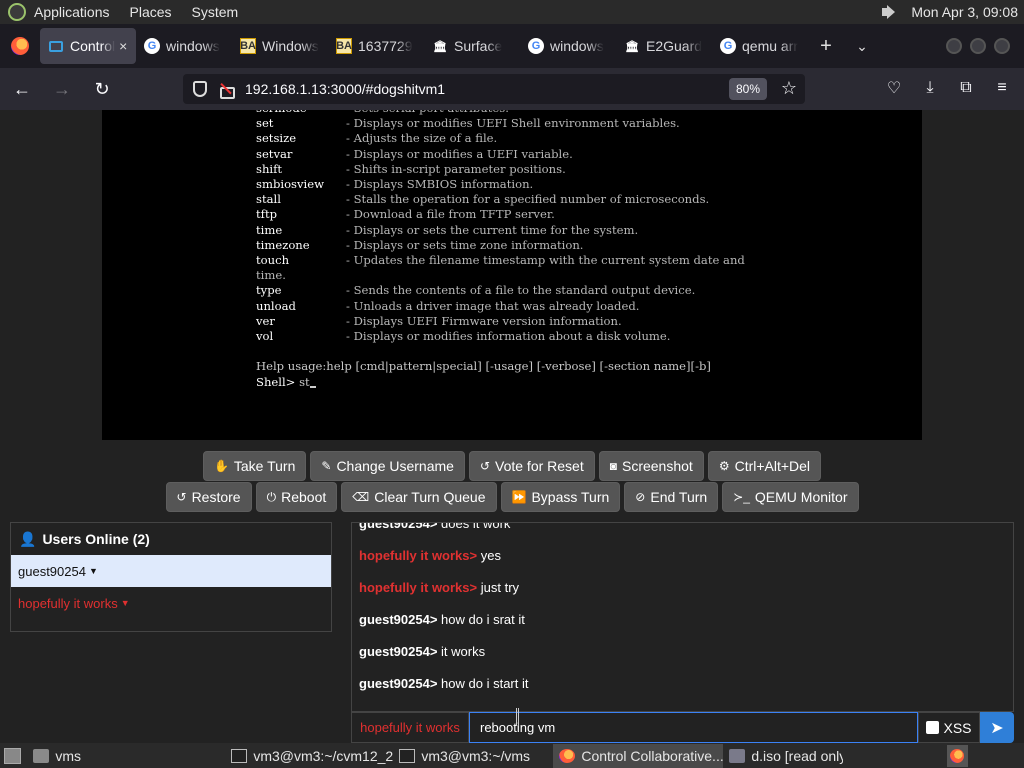 The height and width of the screenshot is (768, 1024). What do you see at coordinates (22, 89) in the screenshot?
I see `back-button: ←` at bounding box center [22, 89].